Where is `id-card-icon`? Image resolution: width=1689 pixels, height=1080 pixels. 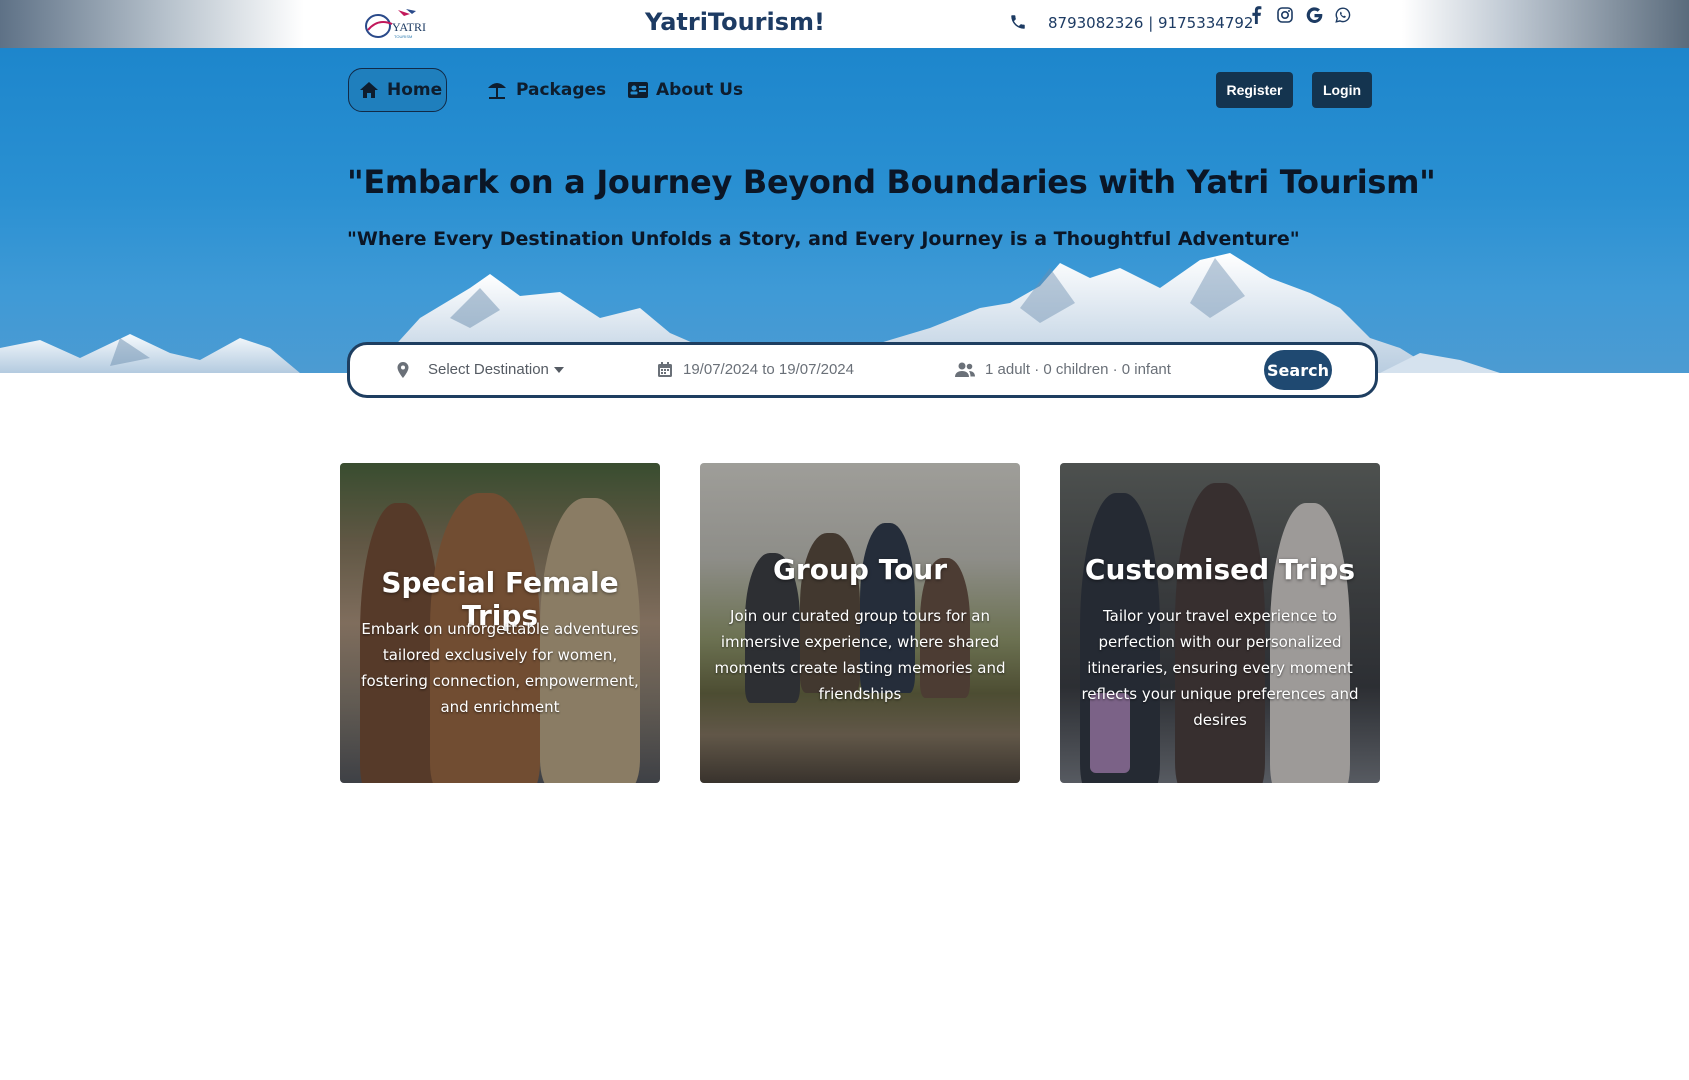
id-card-icon is located at coordinates (638, 90).